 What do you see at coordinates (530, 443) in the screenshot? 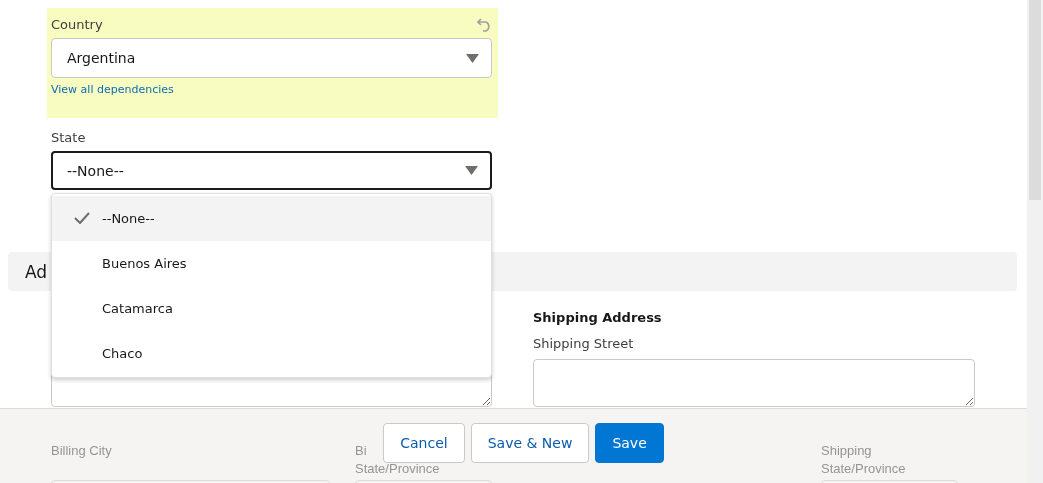
I see `footer-button: Save & New` at bounding box center [530, 443].